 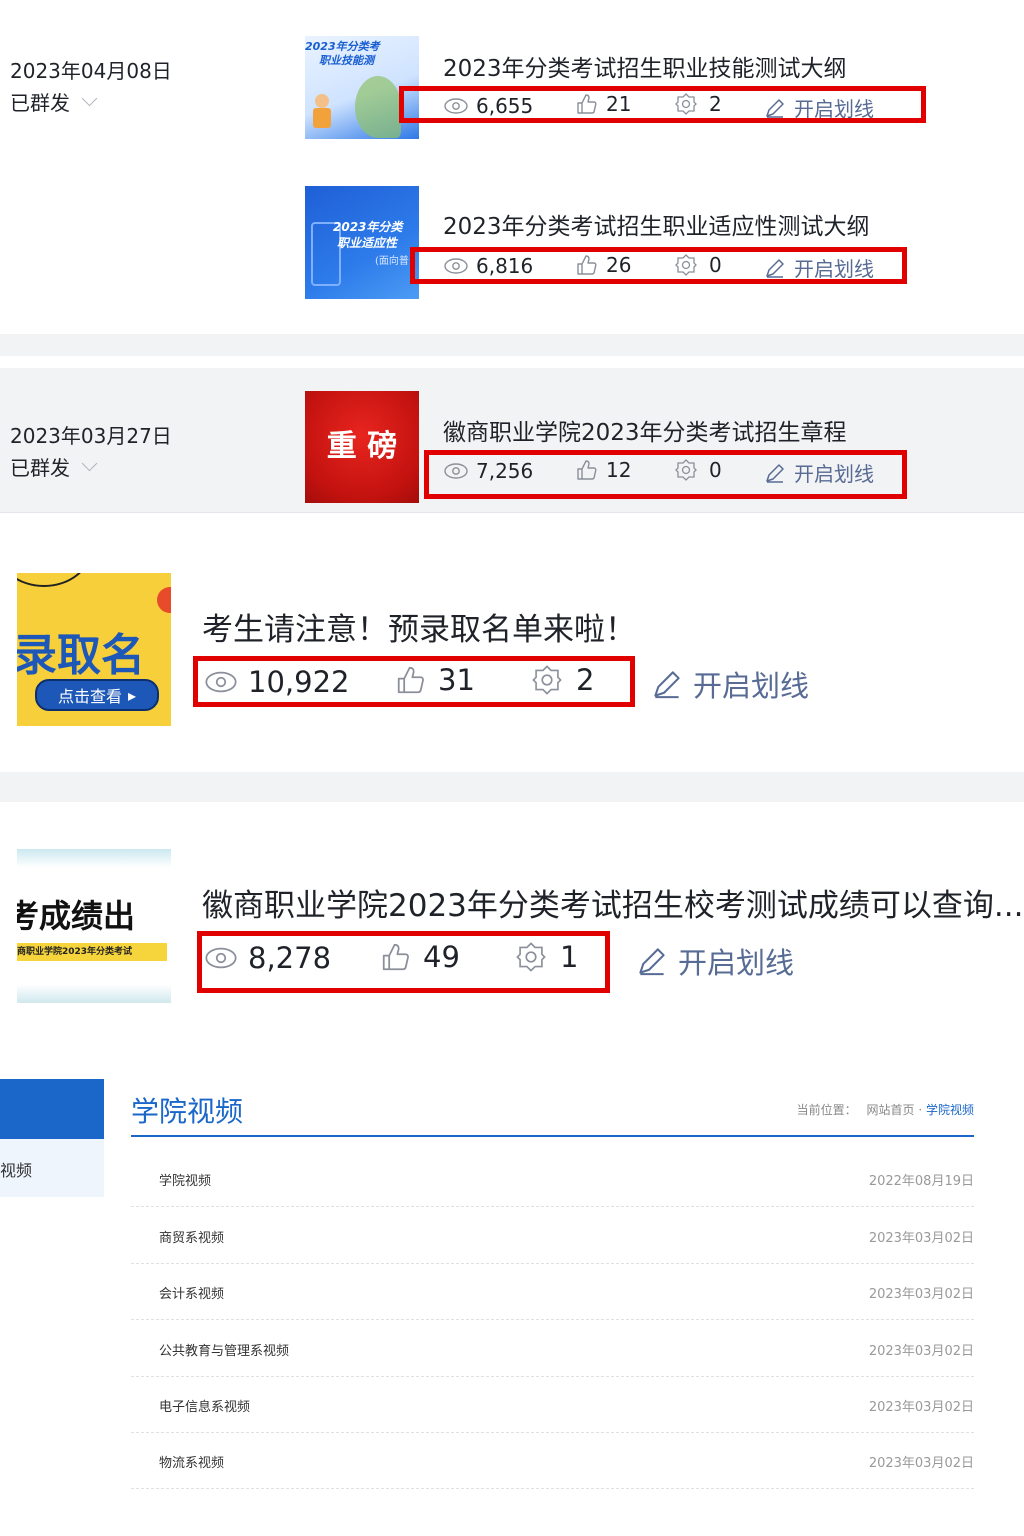 What do you see at coordinates (645, 430) in the screenshot?
I see `article-title: 徽商职业学院2023年分类考试招生章程` at bounding box center [645, 430].